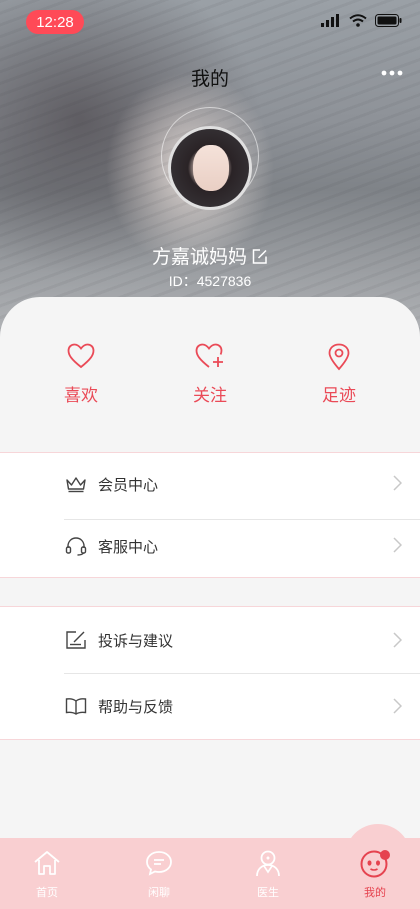 This screenshot has width=420, height=909. I want to click on status-time: 12:28, so click(55, 22).